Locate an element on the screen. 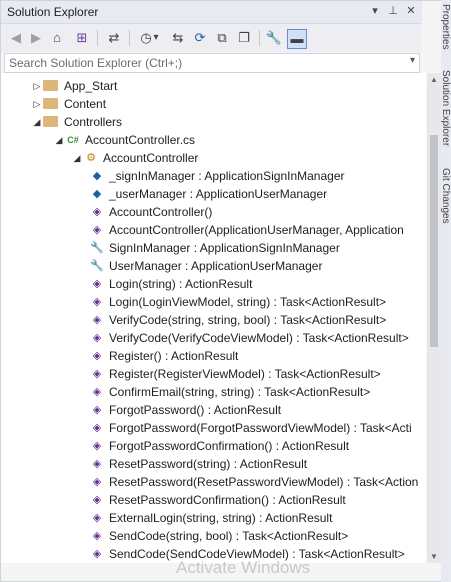 The image size is (451, 582). tree-item: ▷ App_Start is located at coordinates (74, 85).